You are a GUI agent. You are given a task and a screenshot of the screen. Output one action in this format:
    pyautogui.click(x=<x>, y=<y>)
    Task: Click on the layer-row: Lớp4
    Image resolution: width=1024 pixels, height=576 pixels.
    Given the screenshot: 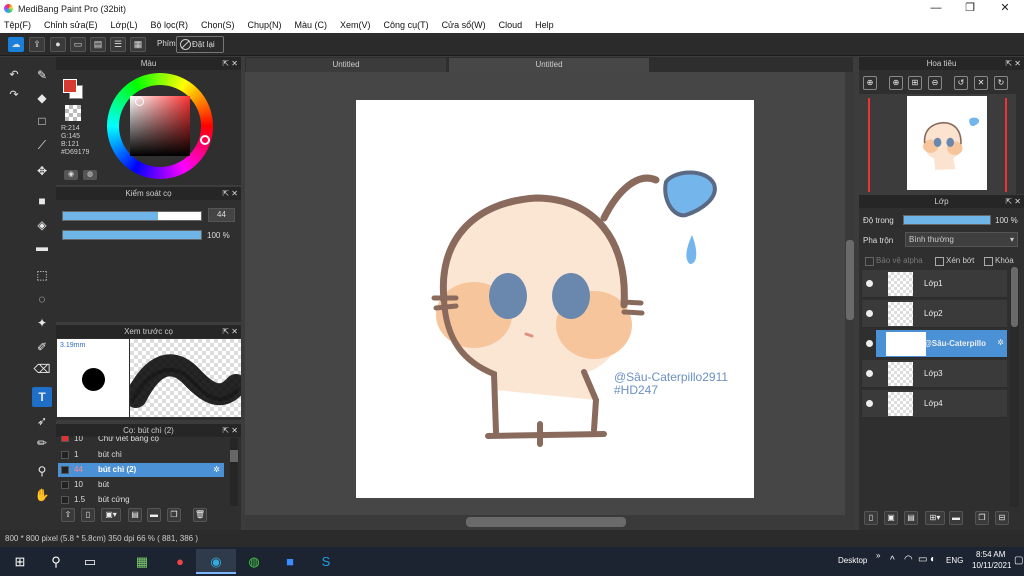 What is the action you would take?
    pyautogui.click(x=934, y=404)
    